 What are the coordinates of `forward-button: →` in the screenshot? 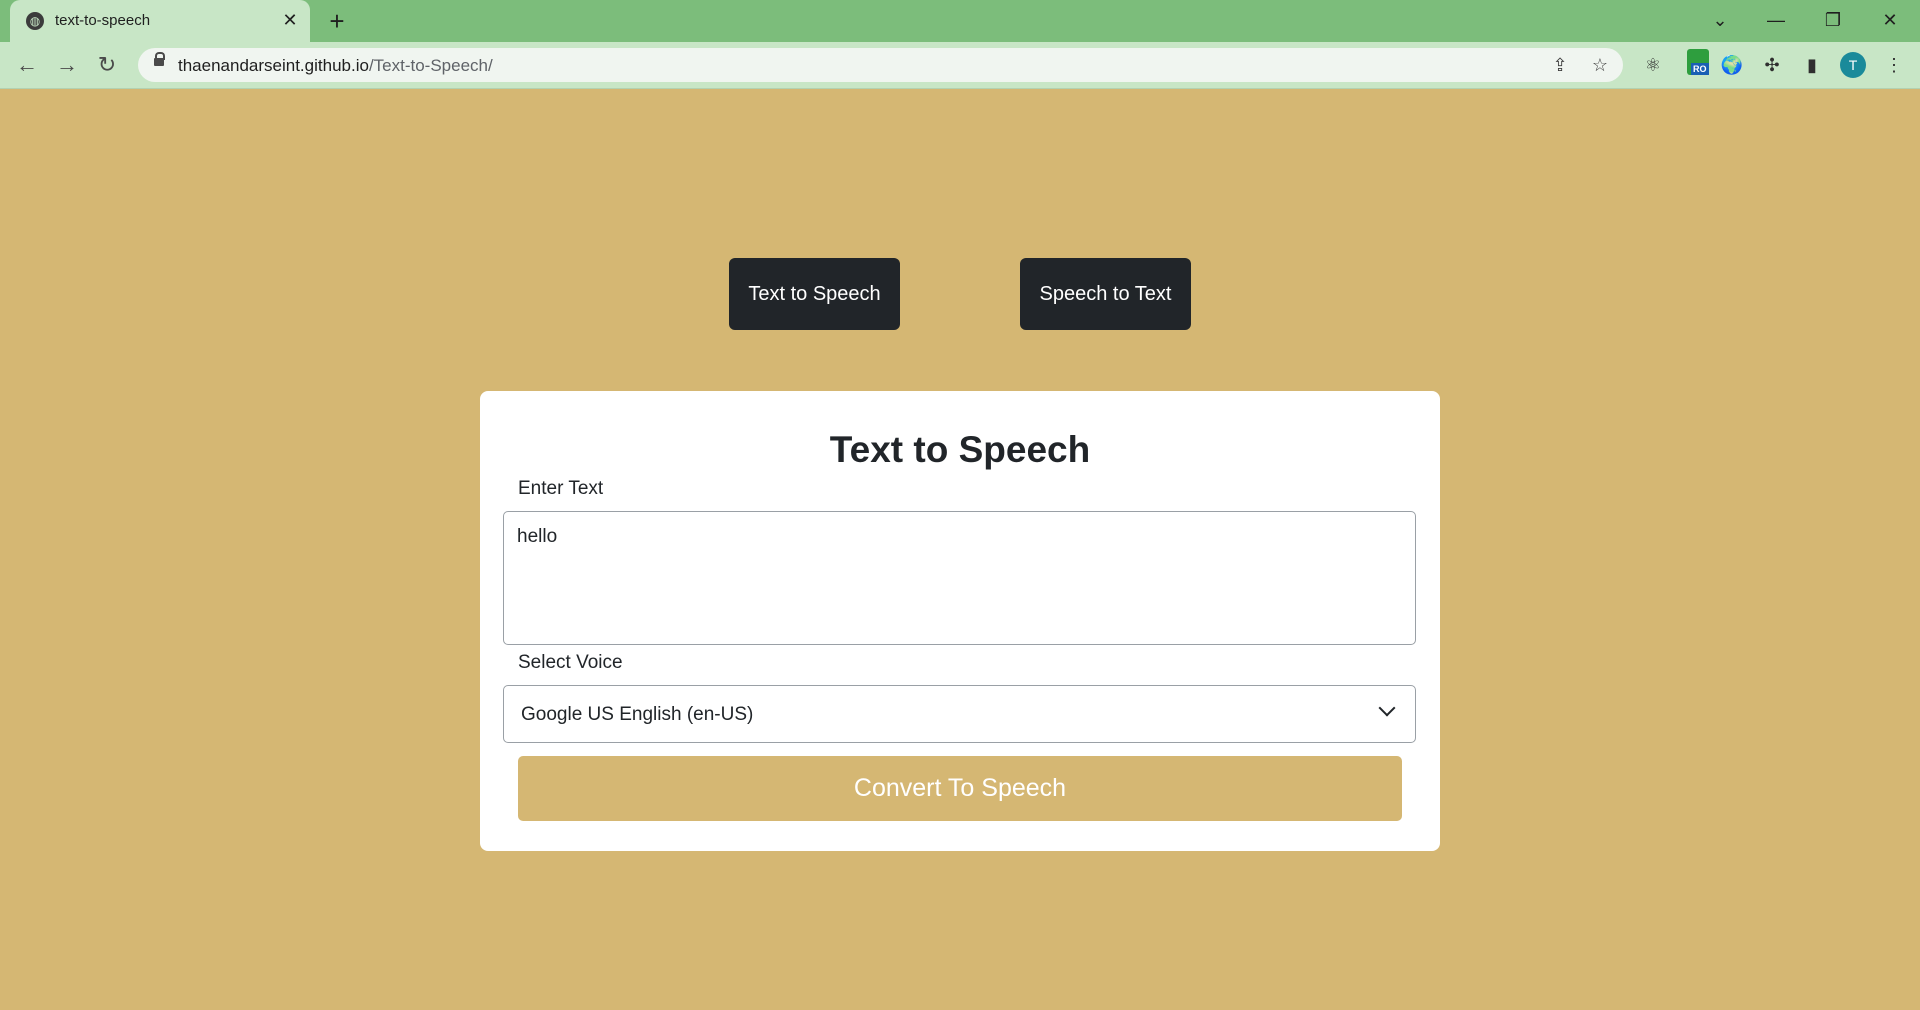 It's located at (67, 65).